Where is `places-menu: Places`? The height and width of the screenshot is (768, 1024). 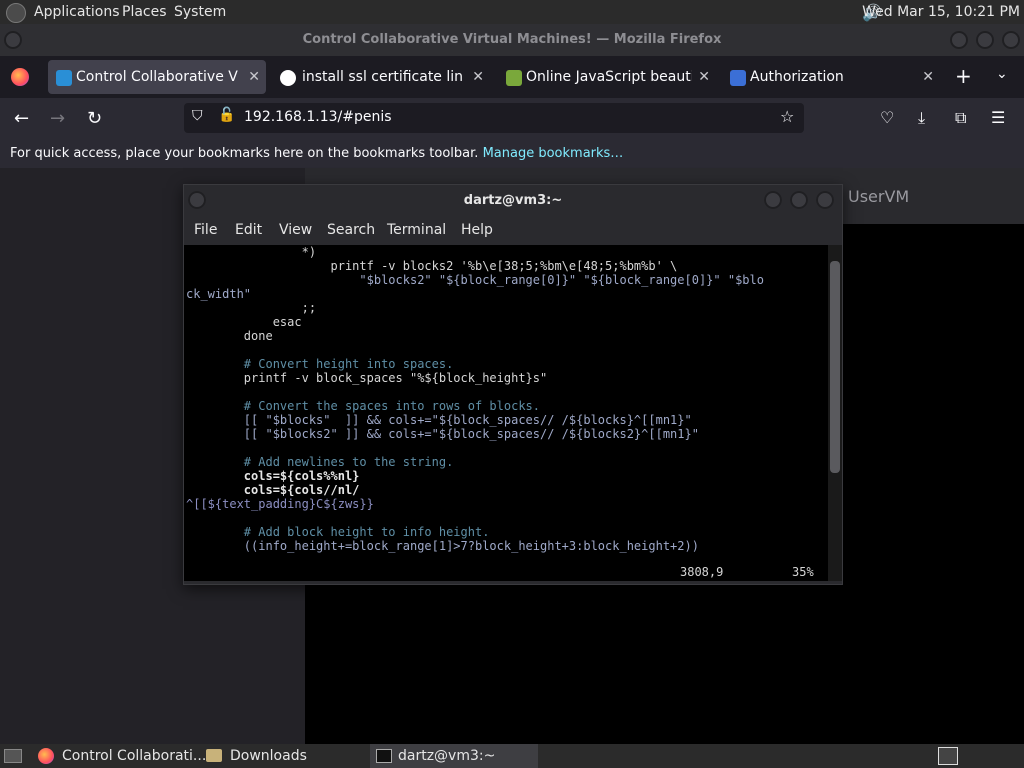 places-menu: Places is located at coordinates (144, 12).